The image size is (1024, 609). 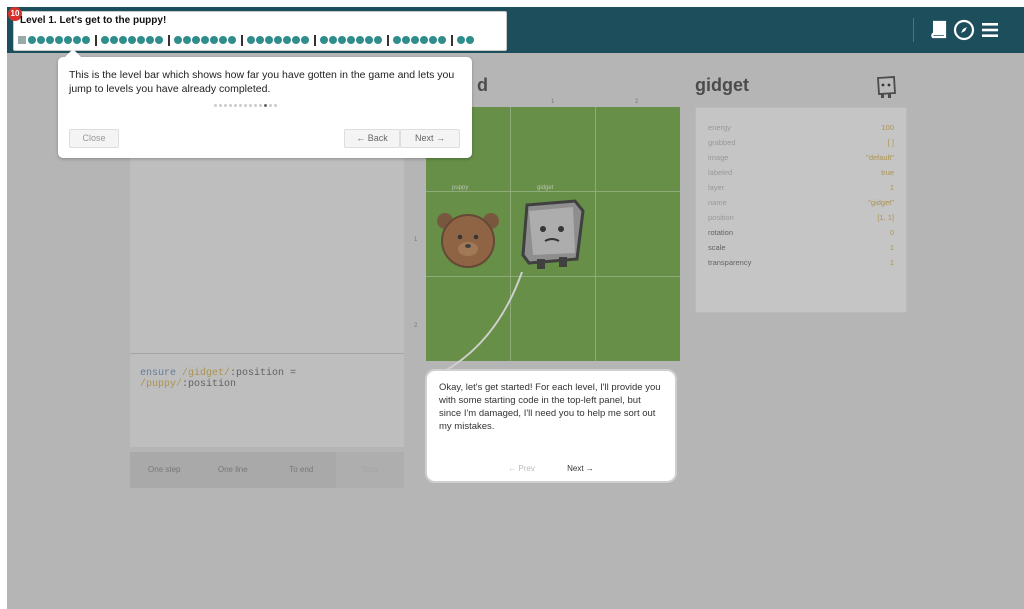 What do you see at coordinates (161, 384) in the screenshot?
I see `test-ref-puppy: /puppy/` at bounding box center [161, 384].